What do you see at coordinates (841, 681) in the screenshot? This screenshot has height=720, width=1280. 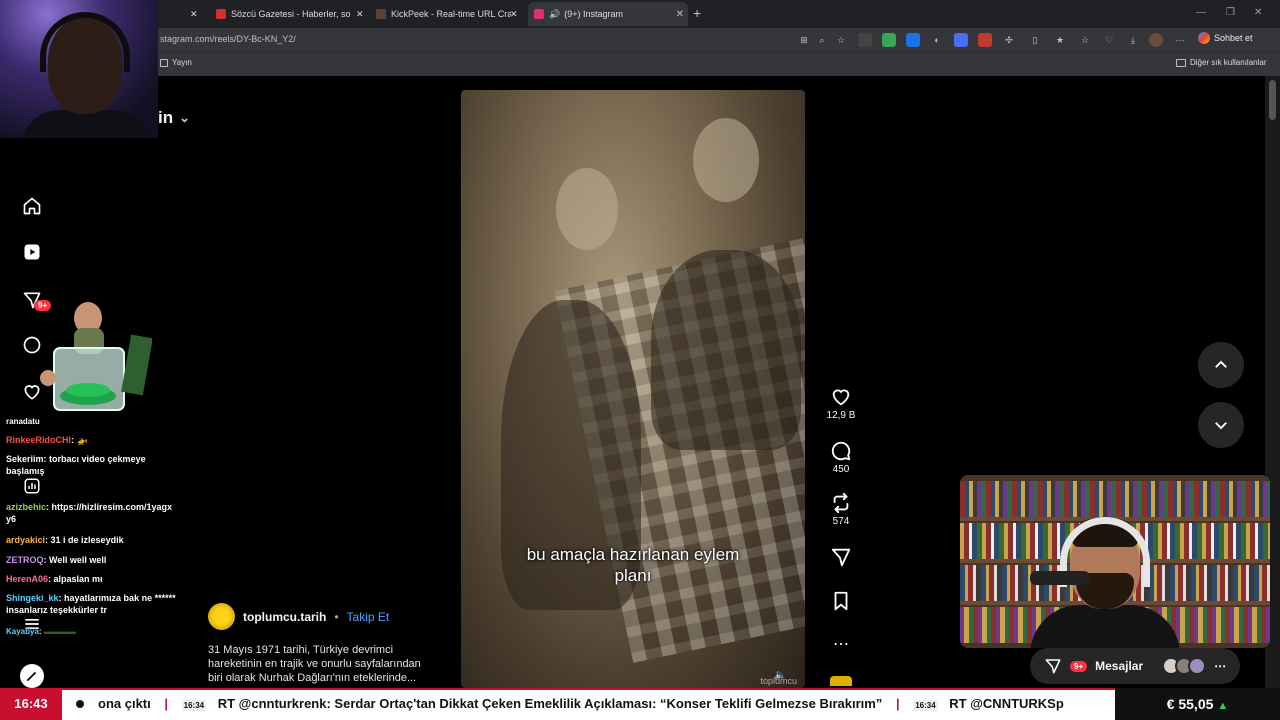 I see `audio-thumbnail` at bounding box center [841, 681].